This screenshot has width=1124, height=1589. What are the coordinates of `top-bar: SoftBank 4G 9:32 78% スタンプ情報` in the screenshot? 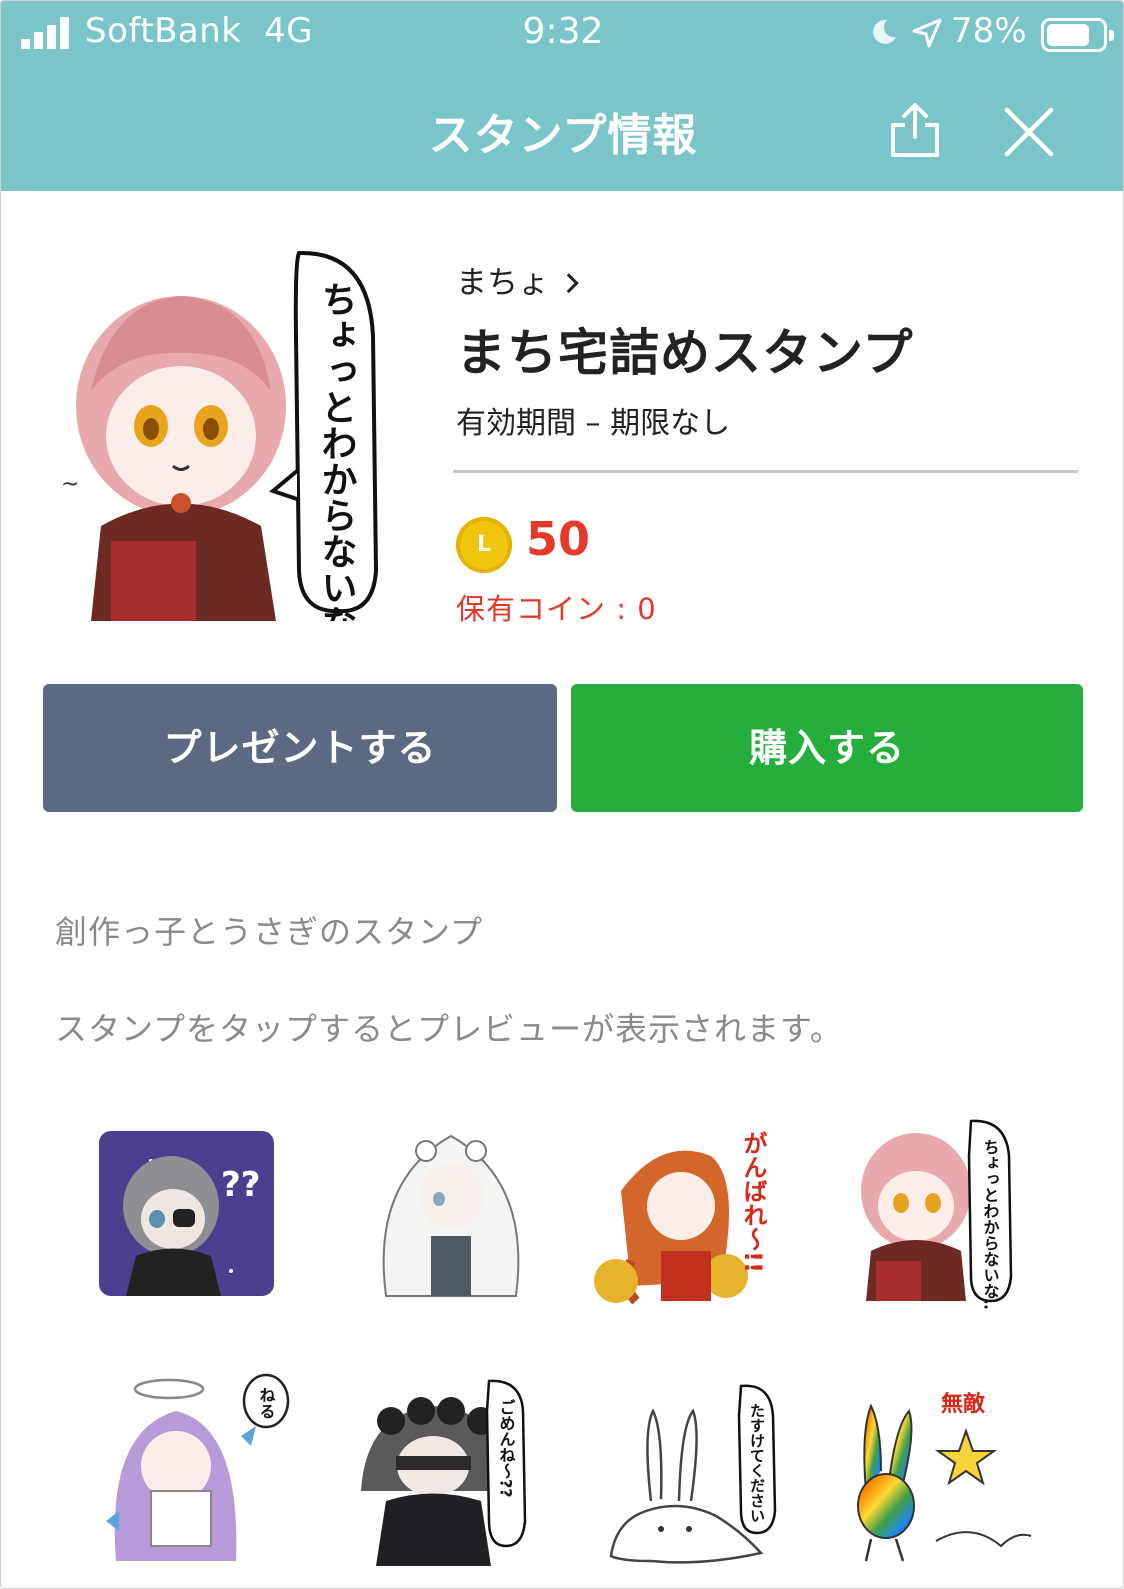 It's located at (562, 96).